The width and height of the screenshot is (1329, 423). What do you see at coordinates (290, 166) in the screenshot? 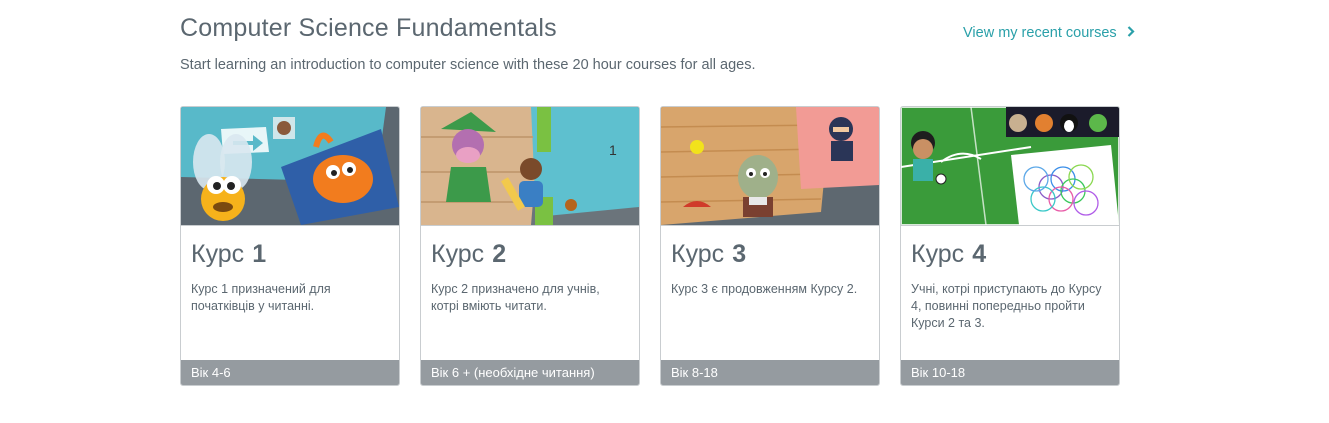
I see `course-1-thumbnail` at bounding box center [290, 166].